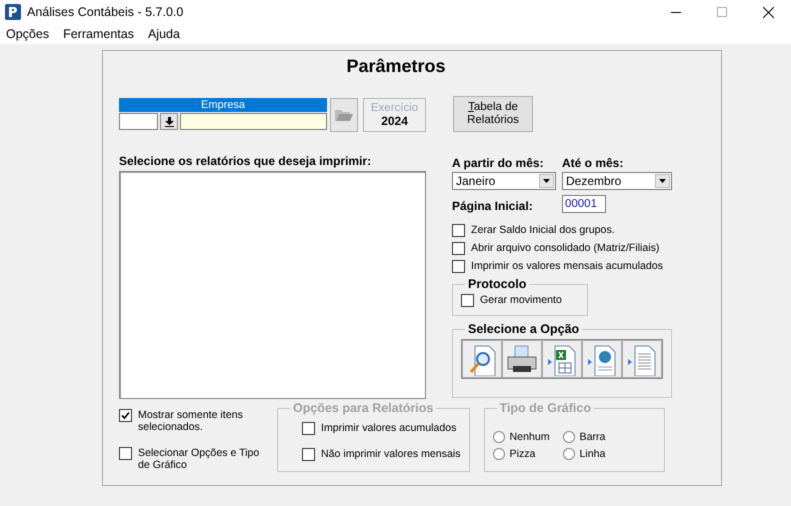 The width and height of the screenshot is (791, 506). What do you see at coordinates (253, 121) in the screenshot?
I see `company-name-field` at bounding box center [253, 121].